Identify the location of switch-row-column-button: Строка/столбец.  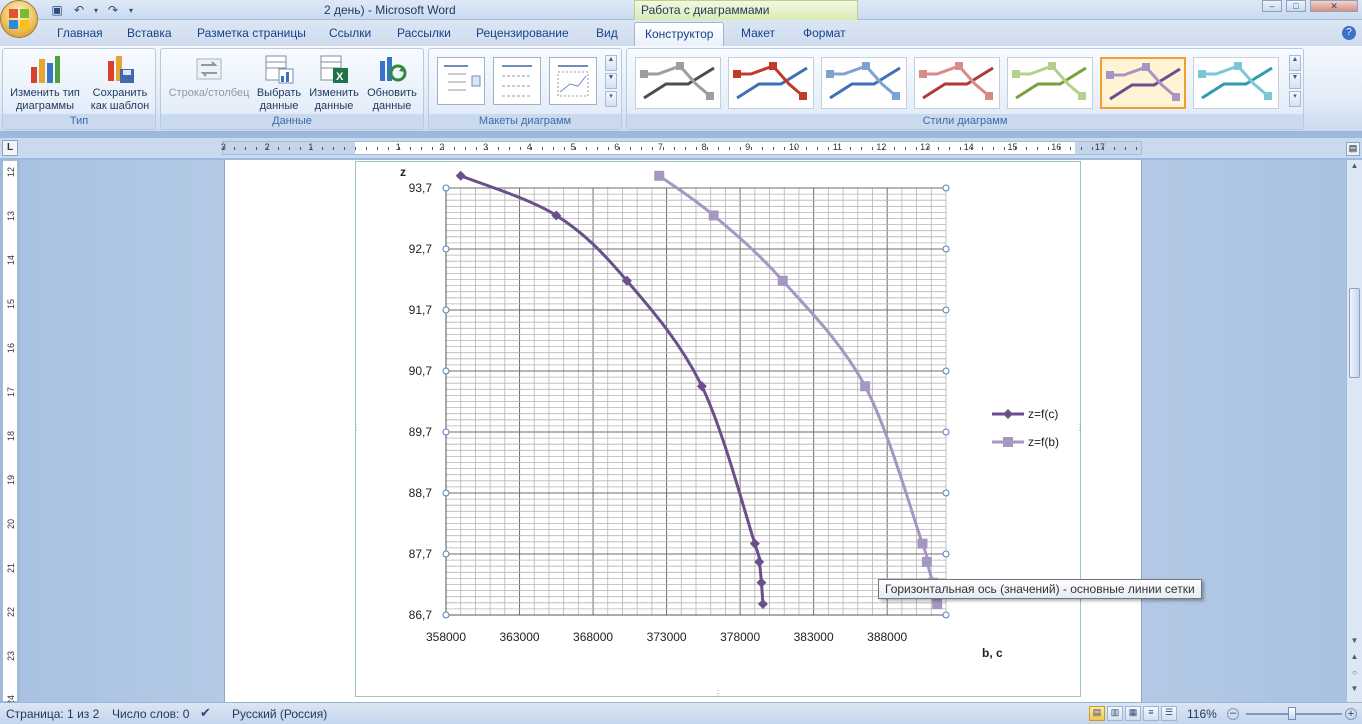
(209, 76).